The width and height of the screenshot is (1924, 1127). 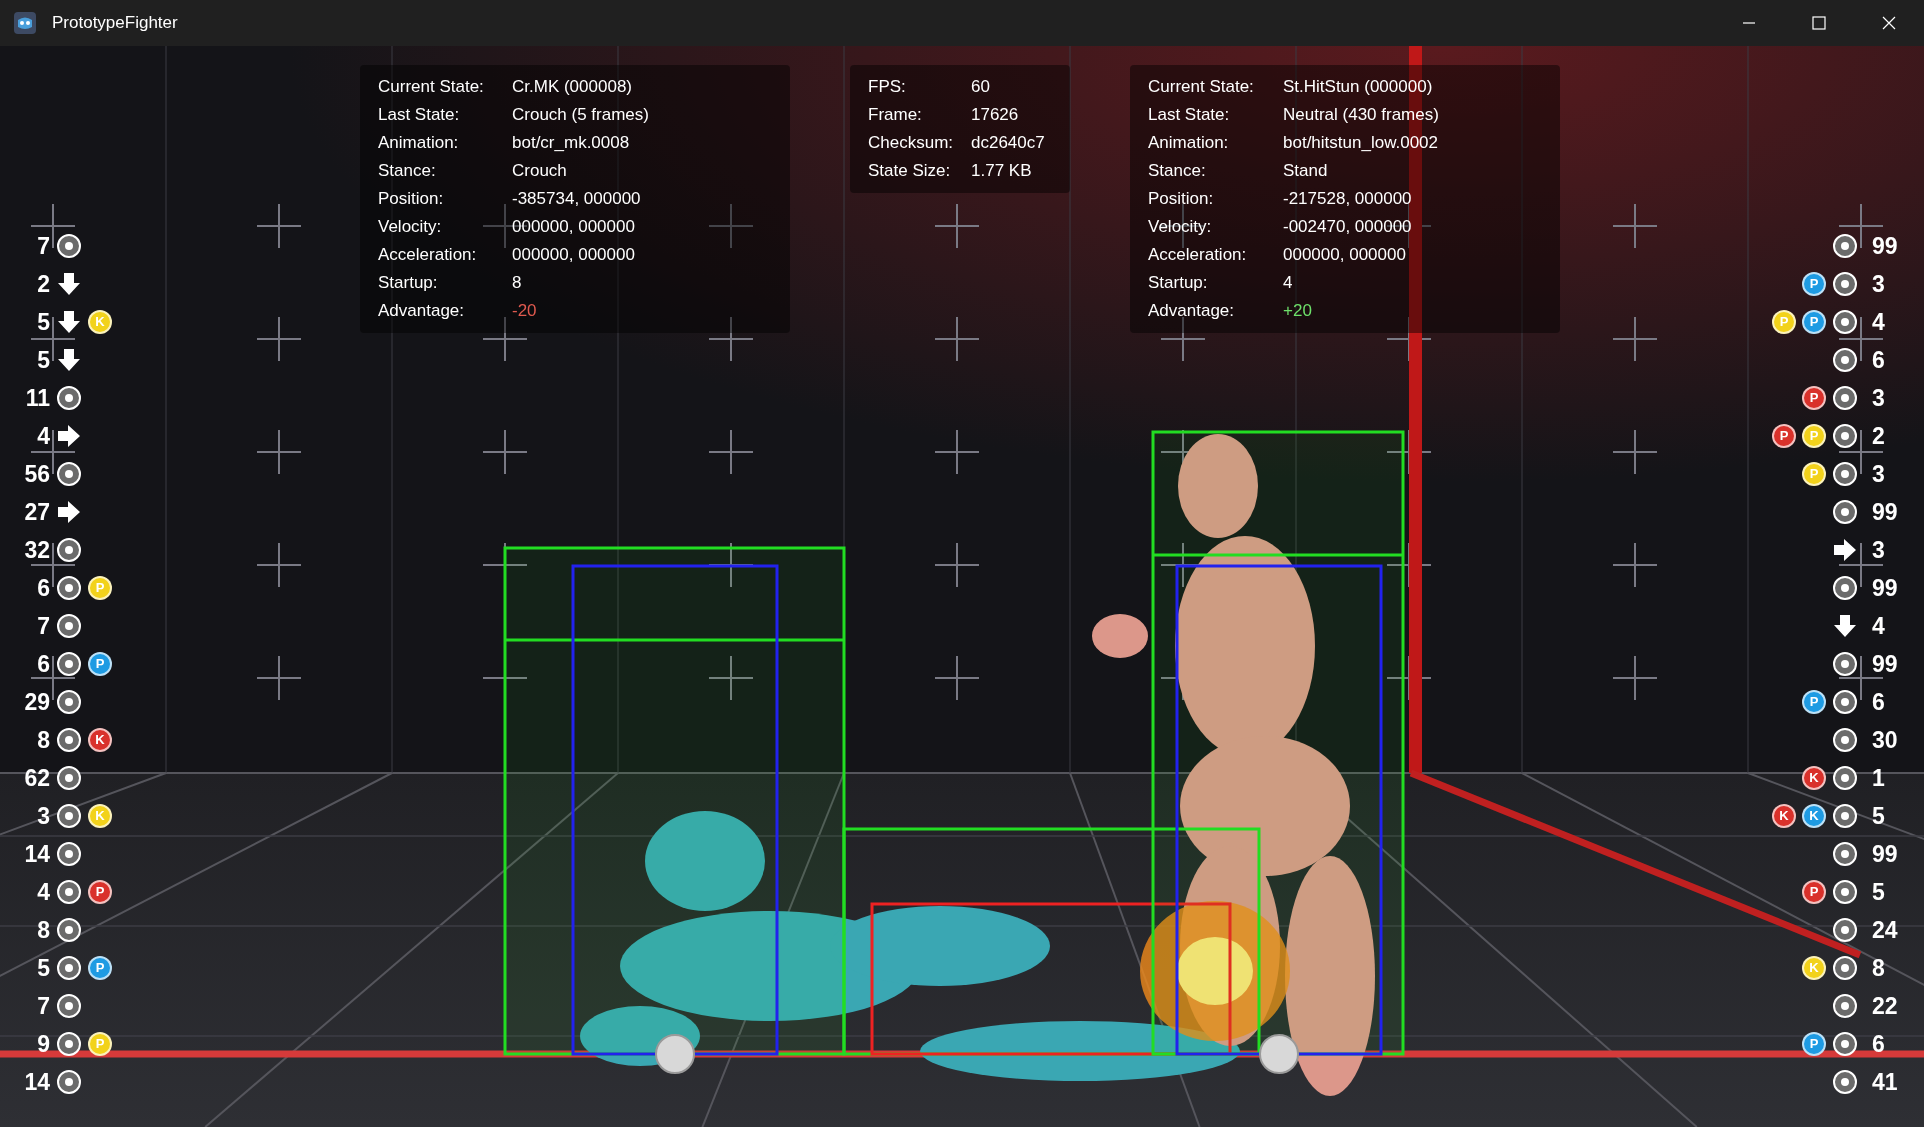 I want to click on stat-value: -385734, 000000, so click(x=576, y=199).